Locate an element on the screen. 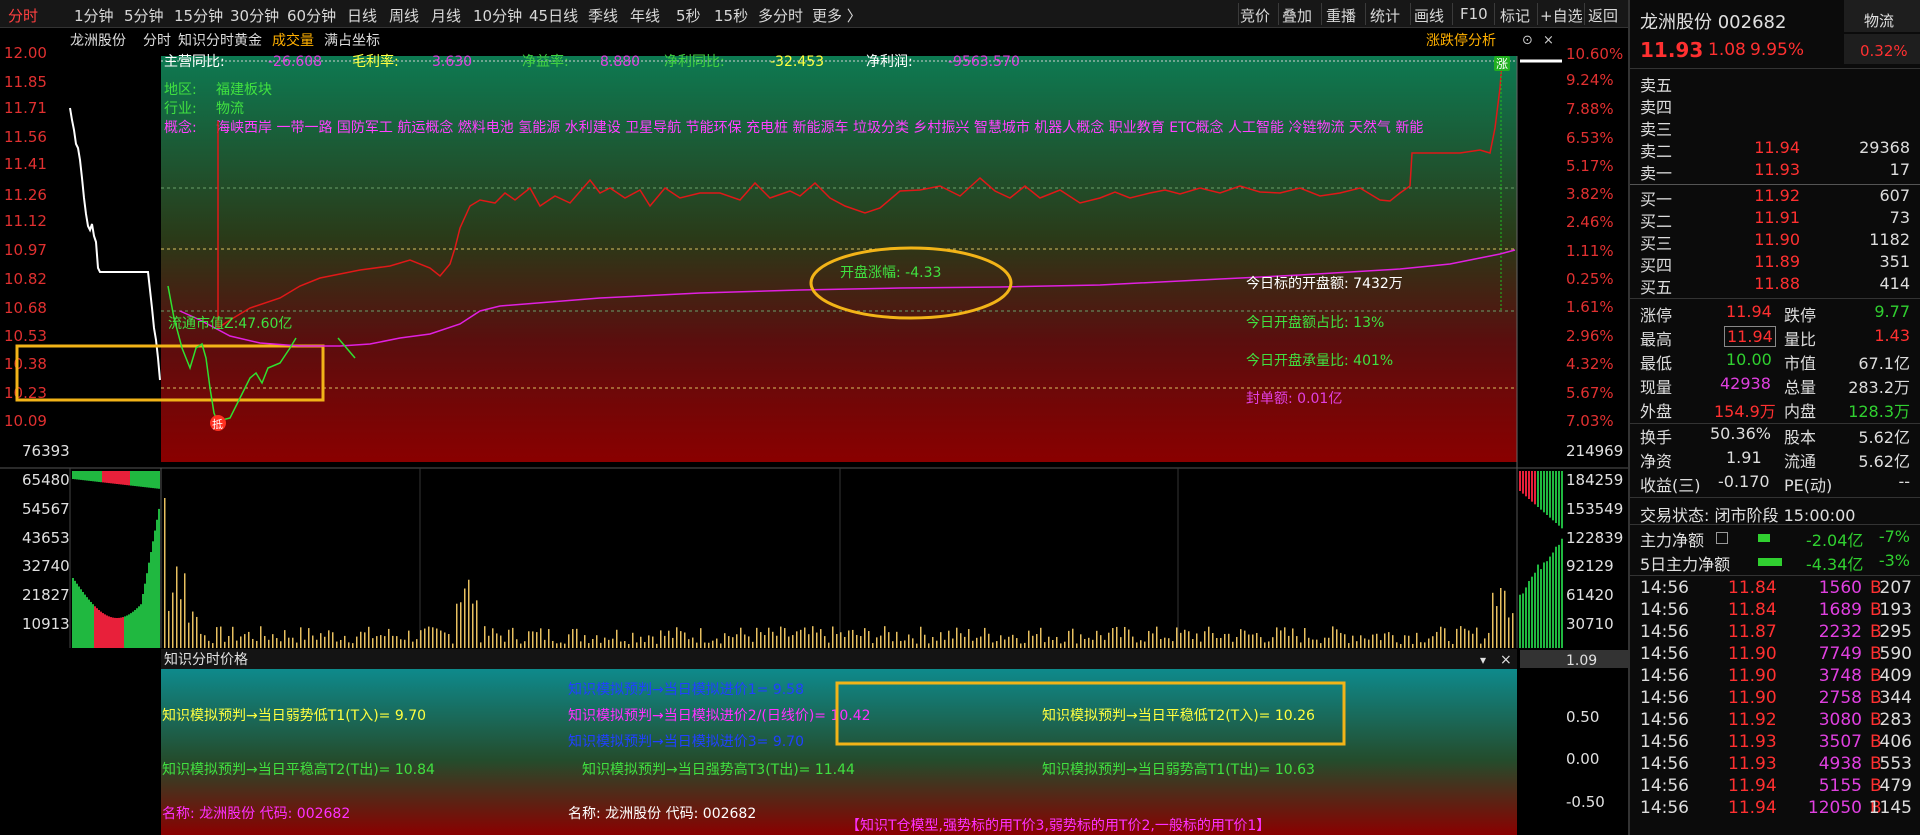 This screenshot has width=1920, height=835. tab-quarterly: 季线 is located at coordinates (603, 15).